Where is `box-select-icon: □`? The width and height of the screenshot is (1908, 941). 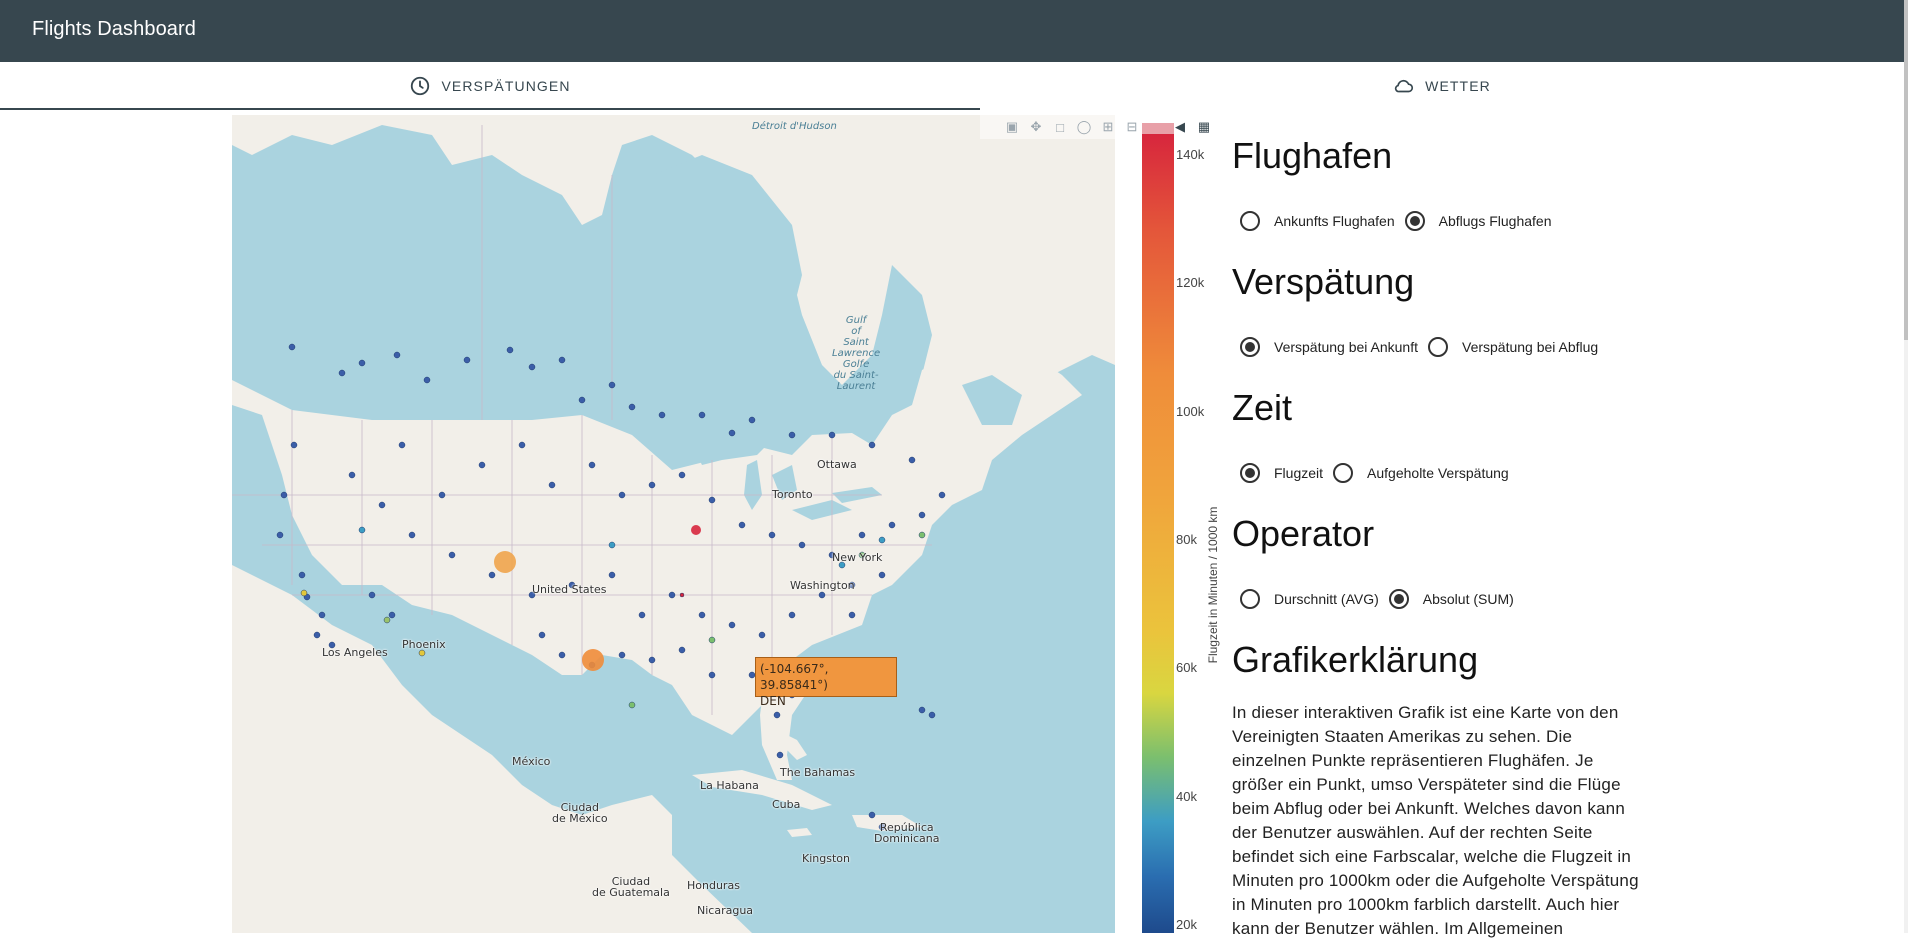
box-select-icon: □ is located at coordinates (1060, 127).